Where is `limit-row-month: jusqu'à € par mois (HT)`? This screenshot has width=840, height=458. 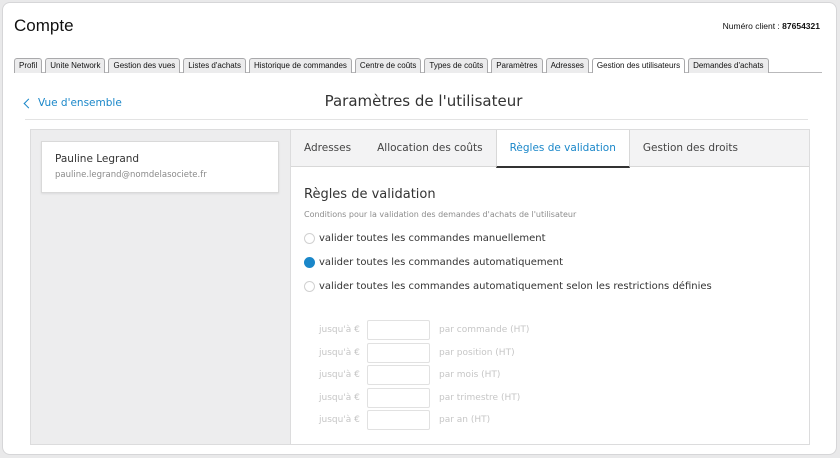
limit-row-month: jusqu'à € par mois (HT) is located at coordinates (416, 375).